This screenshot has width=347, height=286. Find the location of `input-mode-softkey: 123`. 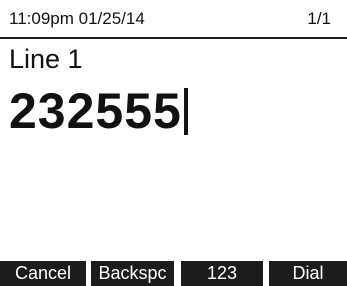

input-mode-softkey: 123 is located at coordinates (222, 273).